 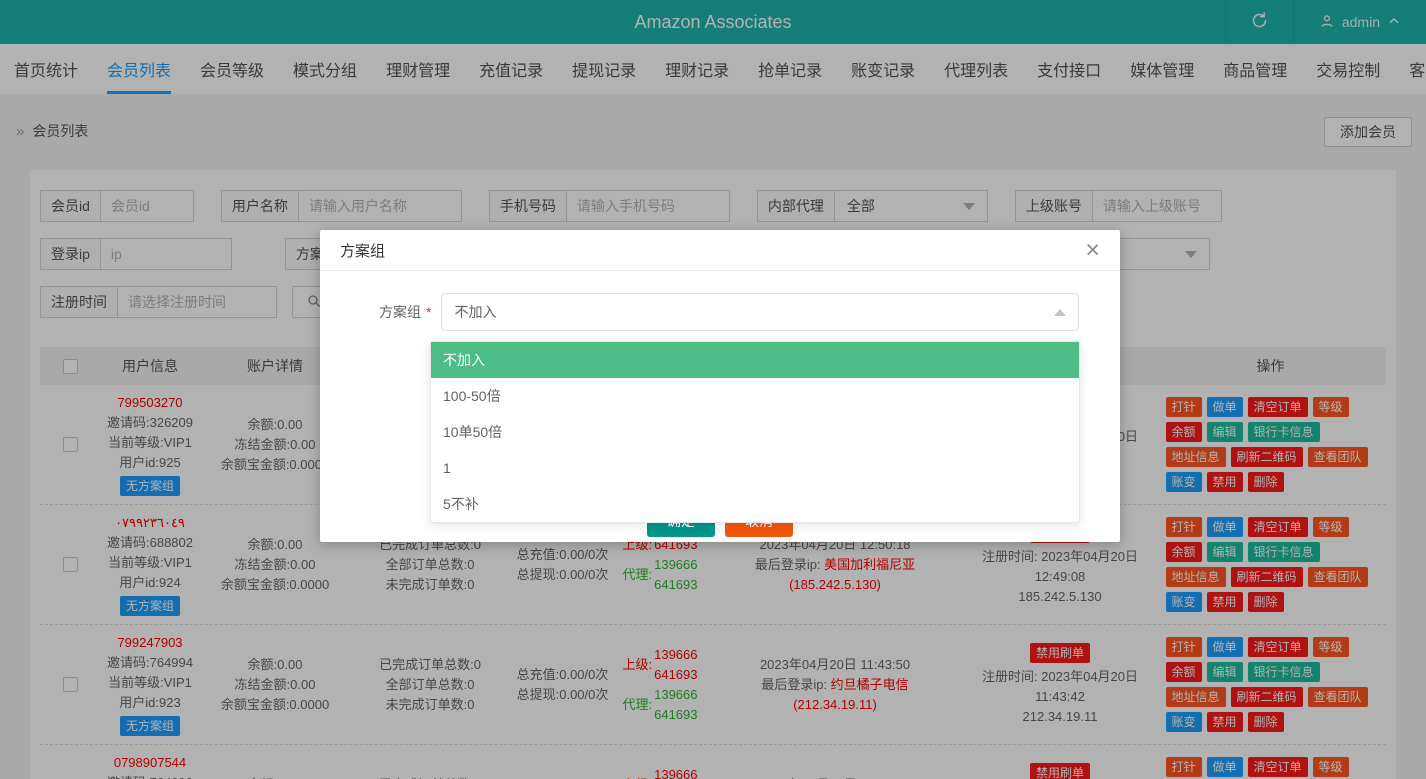 What do you see at coordinates (720, 250) in the screenshot?
I see `modal-header: 方案组 ×` at bounding box center [720, 250].